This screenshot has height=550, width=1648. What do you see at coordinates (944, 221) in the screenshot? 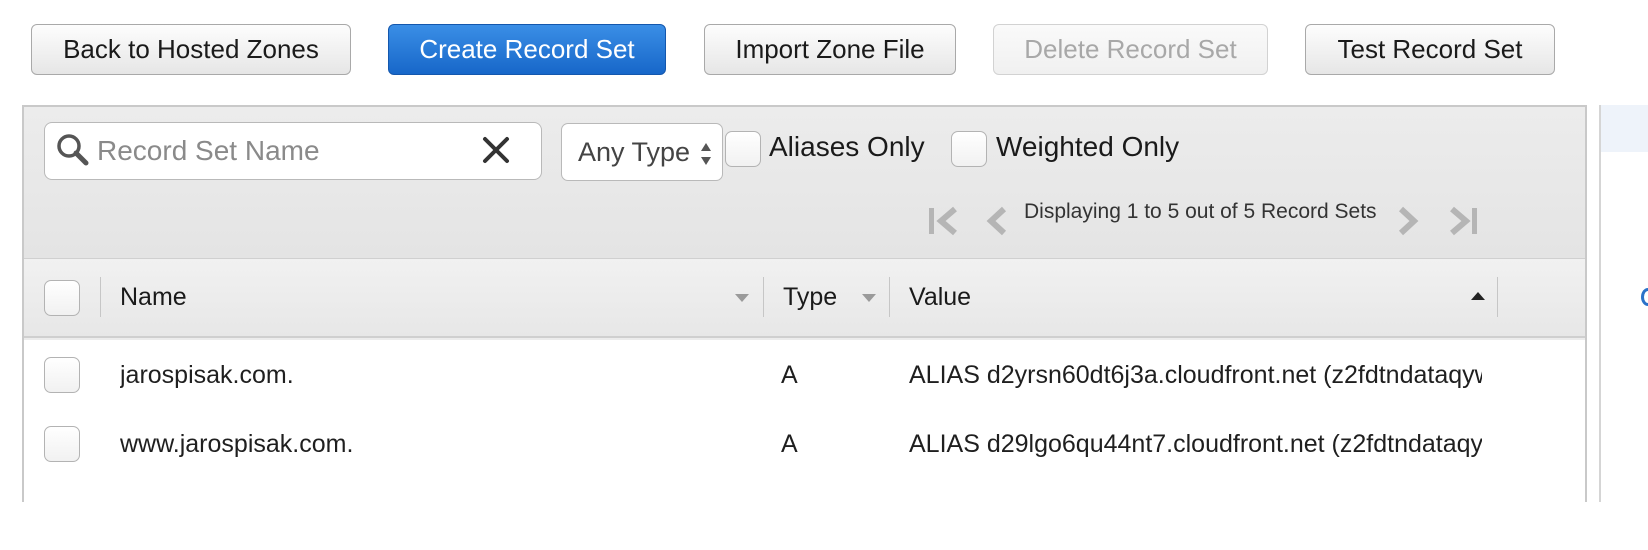
I see `first-page-icon` at bounding box center [944, 221].